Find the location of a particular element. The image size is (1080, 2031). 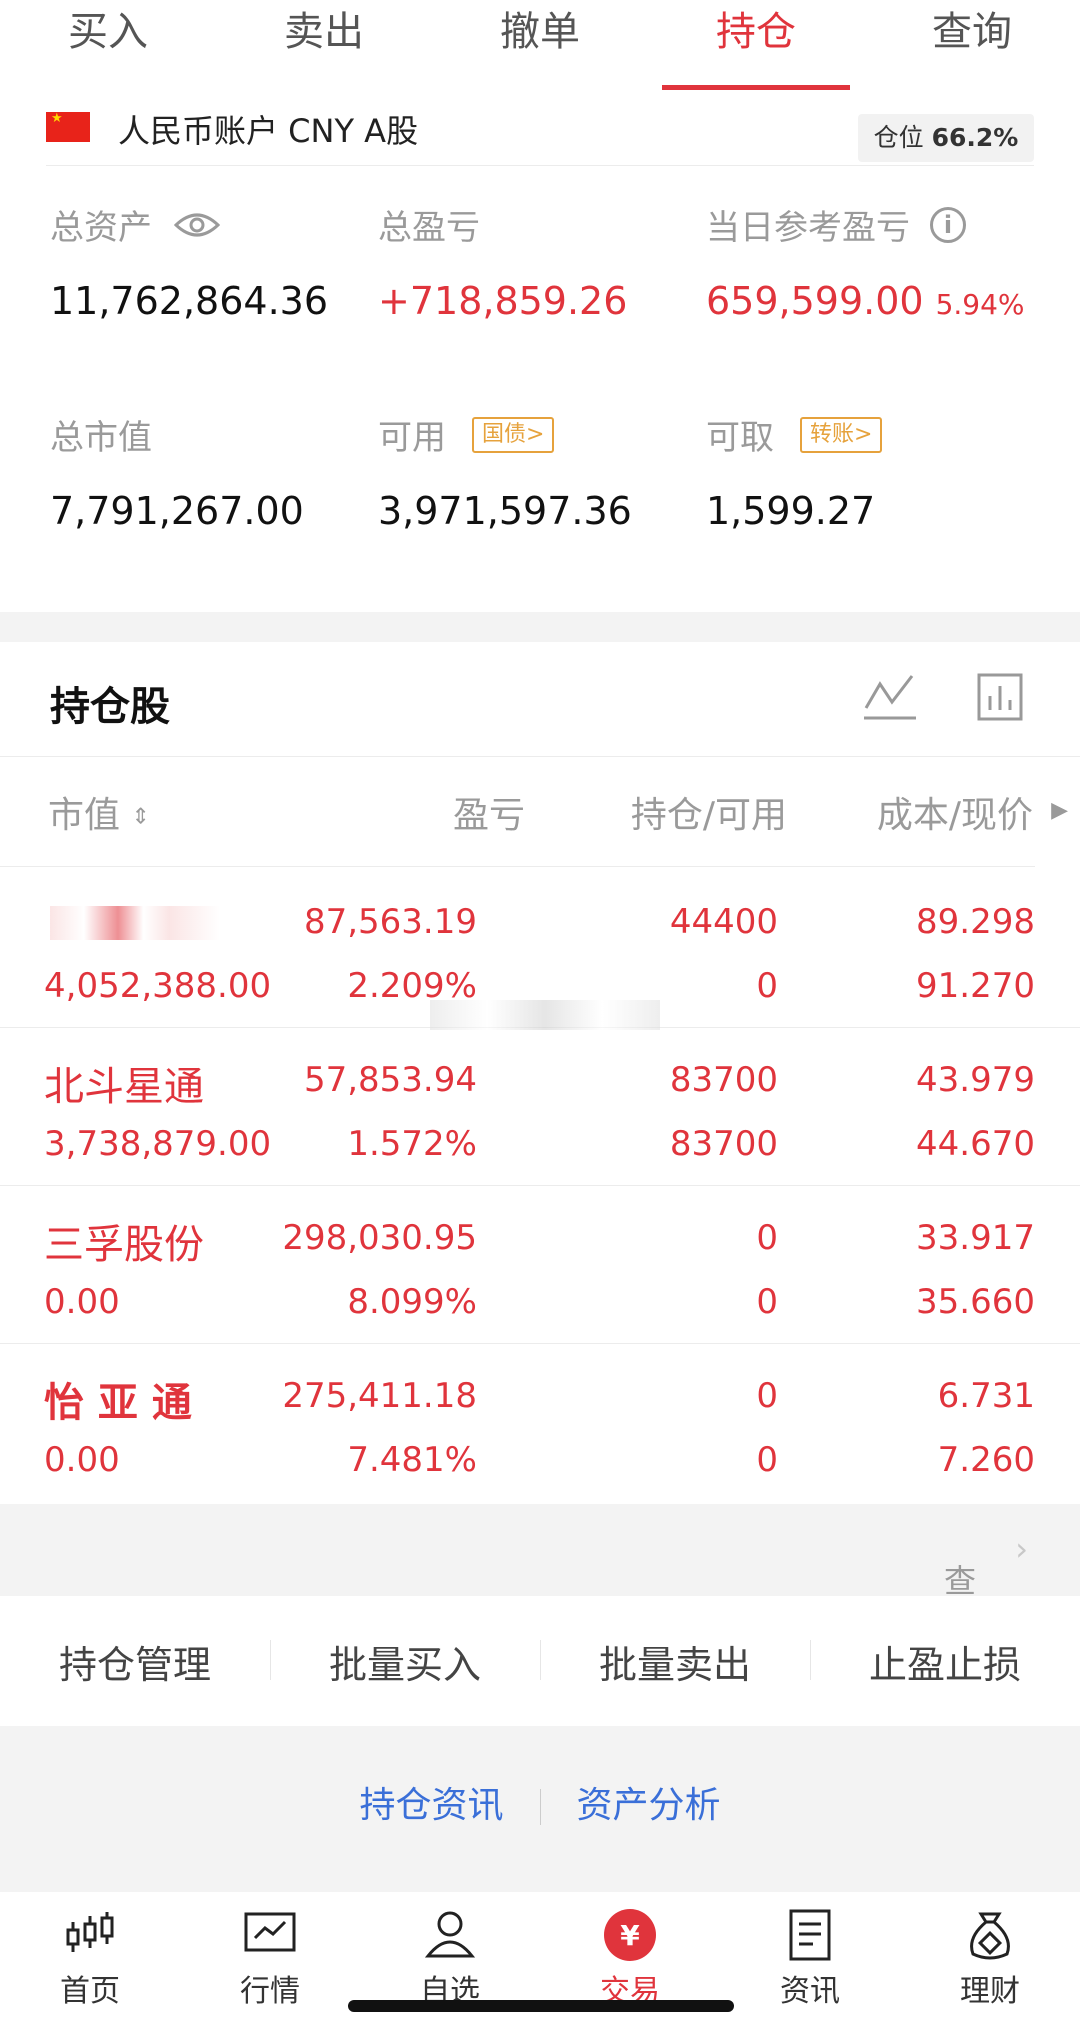

market-value-label: 总市值 is located at coordinates (101, 438).